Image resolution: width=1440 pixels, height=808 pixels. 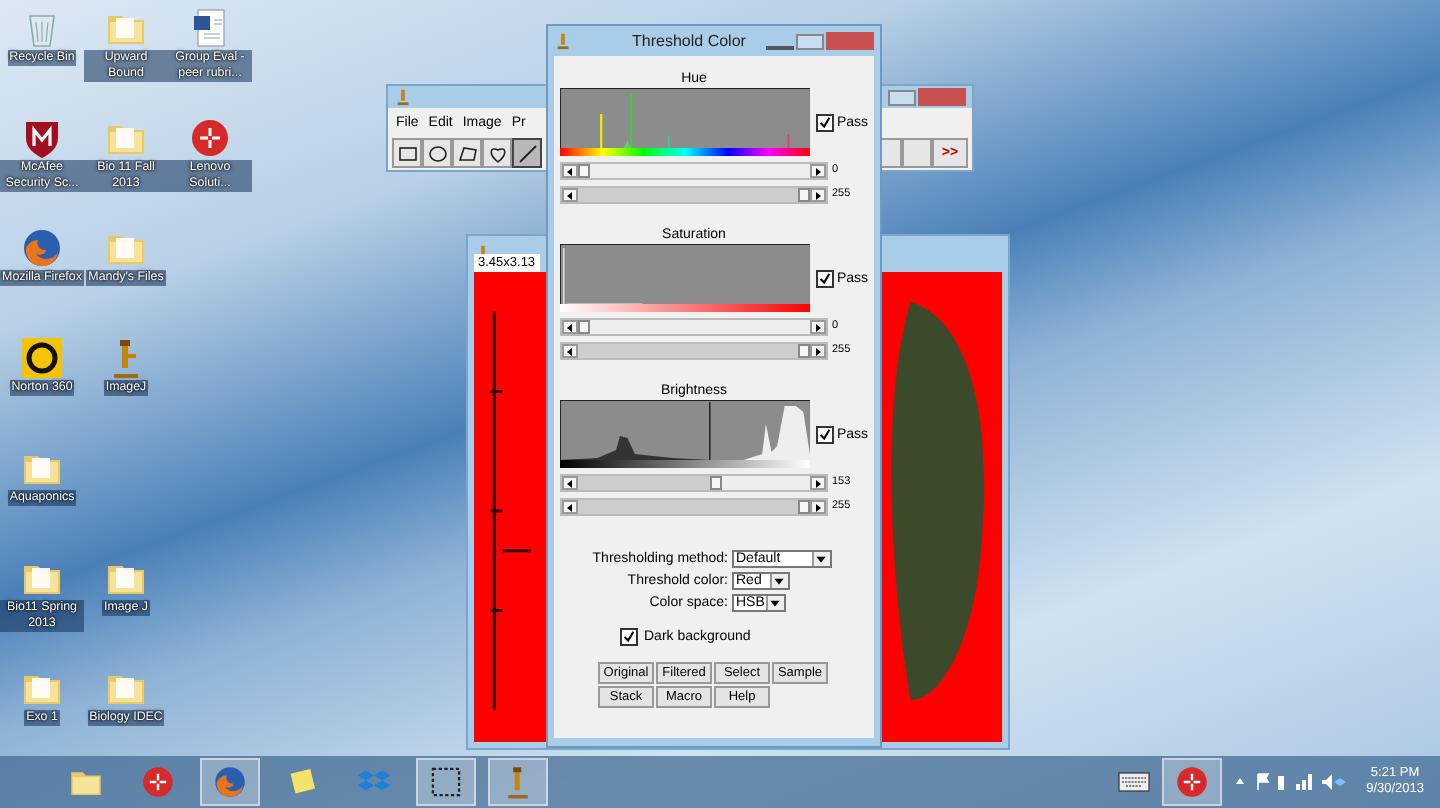 I want to click on polygon-shape-icon, so click(x=467, y=153).